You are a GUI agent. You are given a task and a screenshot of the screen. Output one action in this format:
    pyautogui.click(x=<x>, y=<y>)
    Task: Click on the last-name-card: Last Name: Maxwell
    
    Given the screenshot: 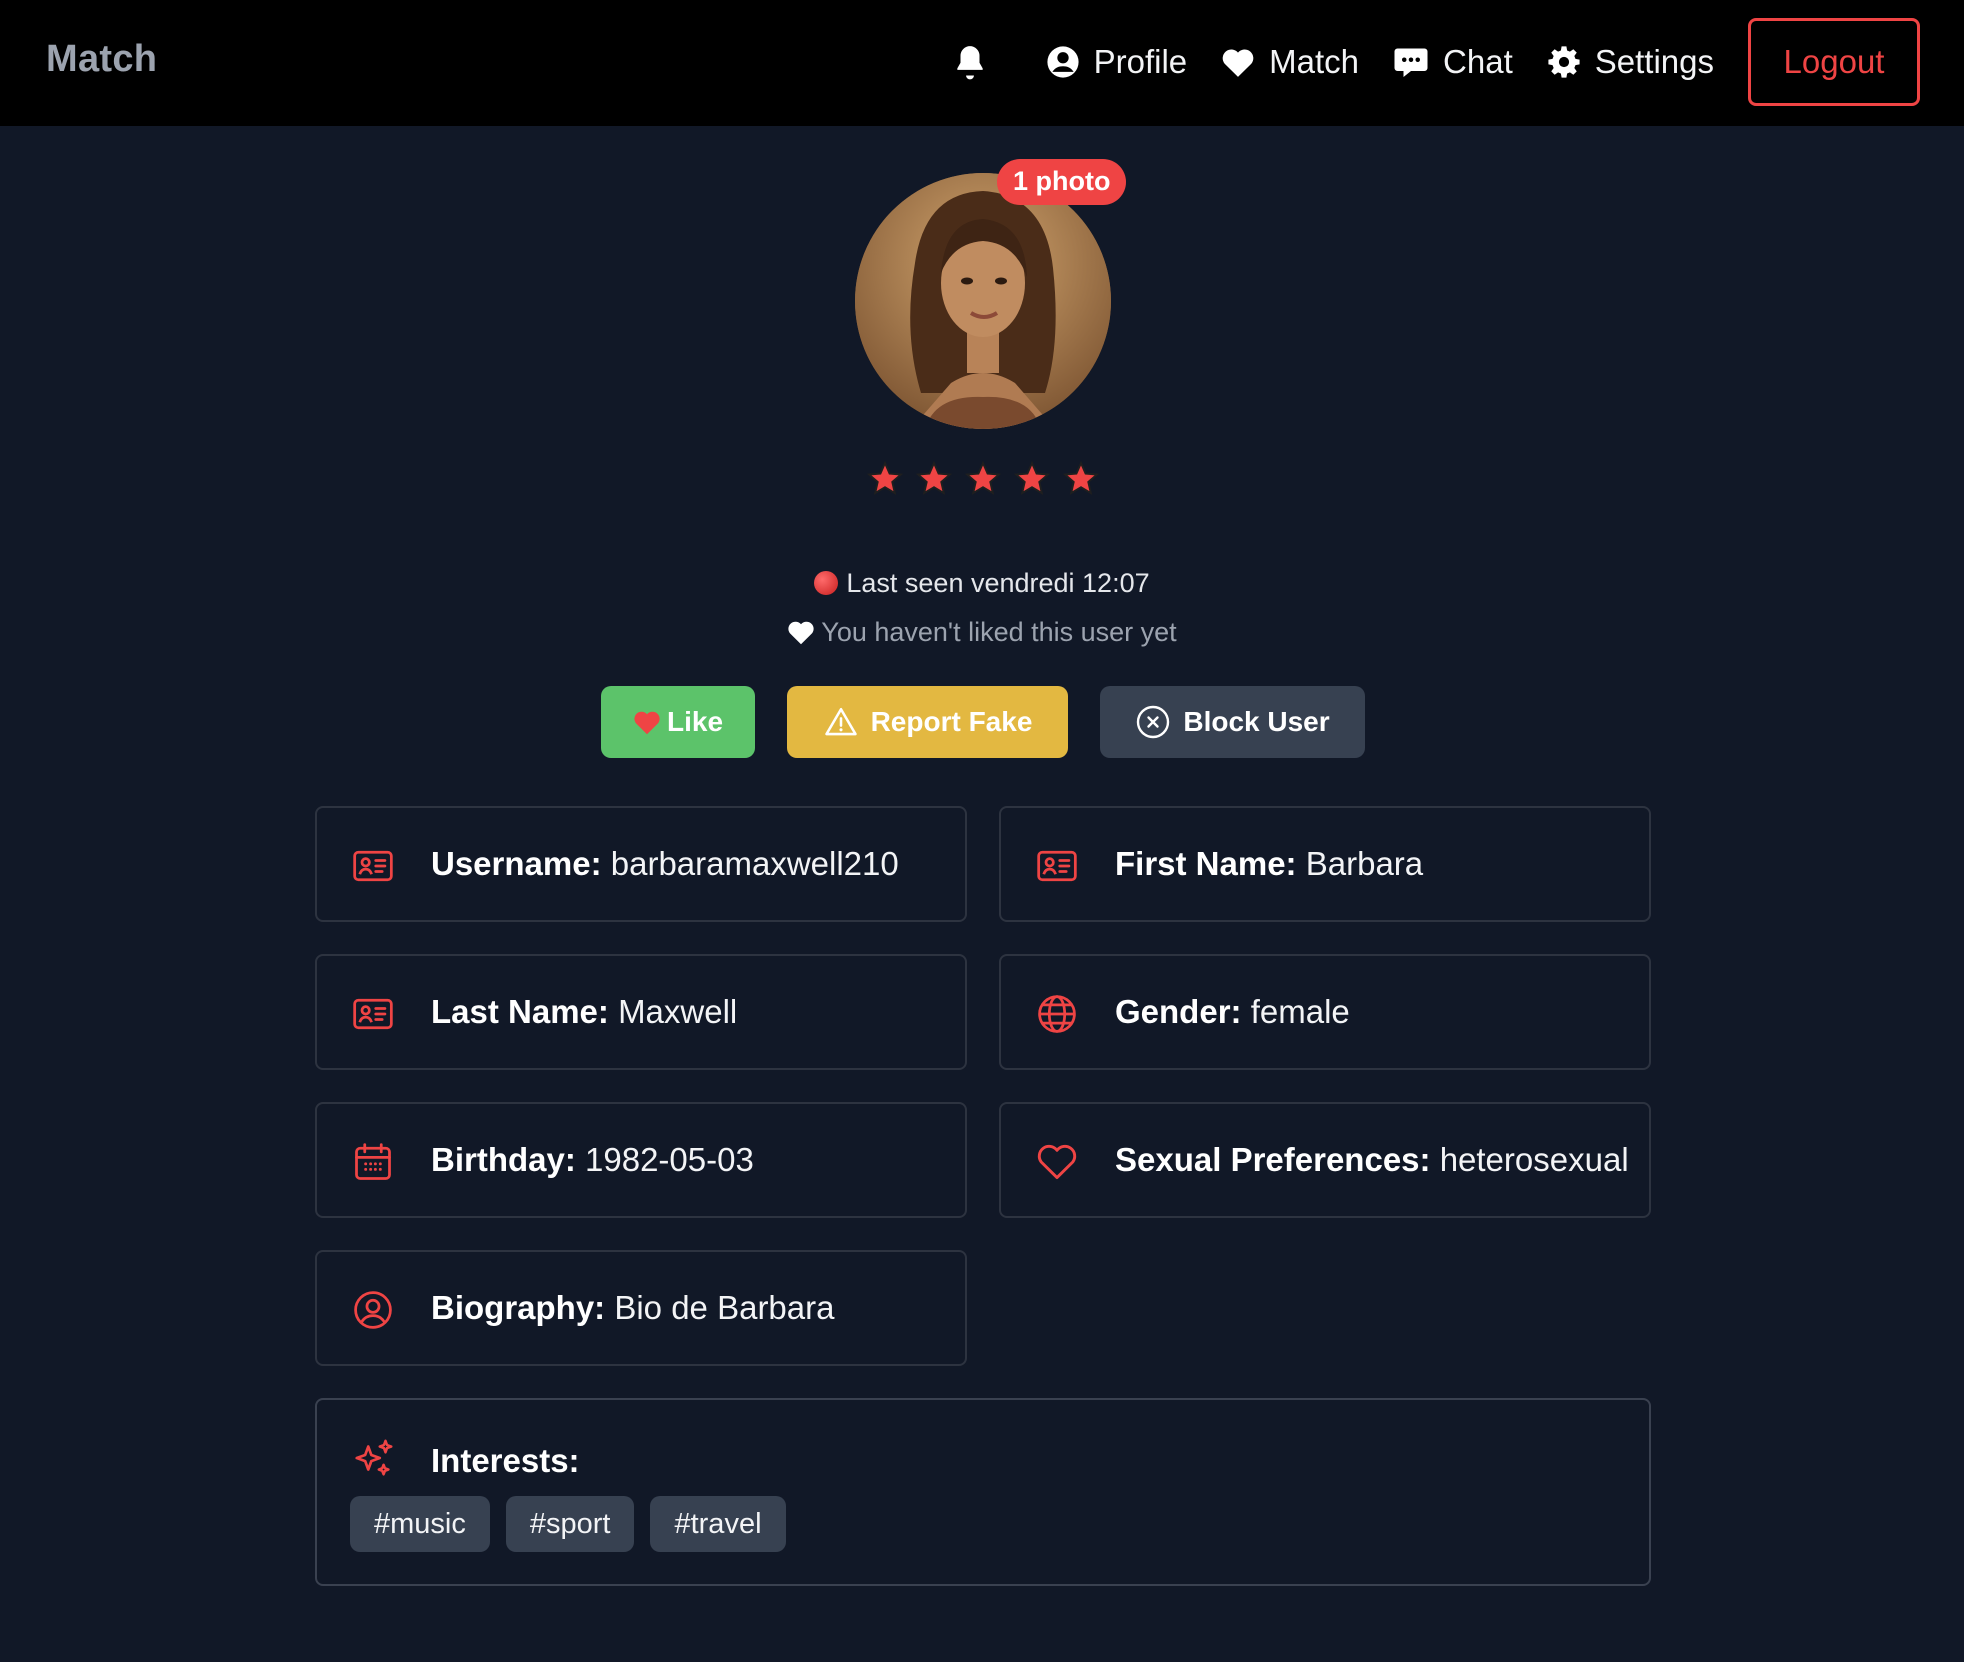 What is the action you would take?
    pyautogui.click(x=641, y=1012)
    